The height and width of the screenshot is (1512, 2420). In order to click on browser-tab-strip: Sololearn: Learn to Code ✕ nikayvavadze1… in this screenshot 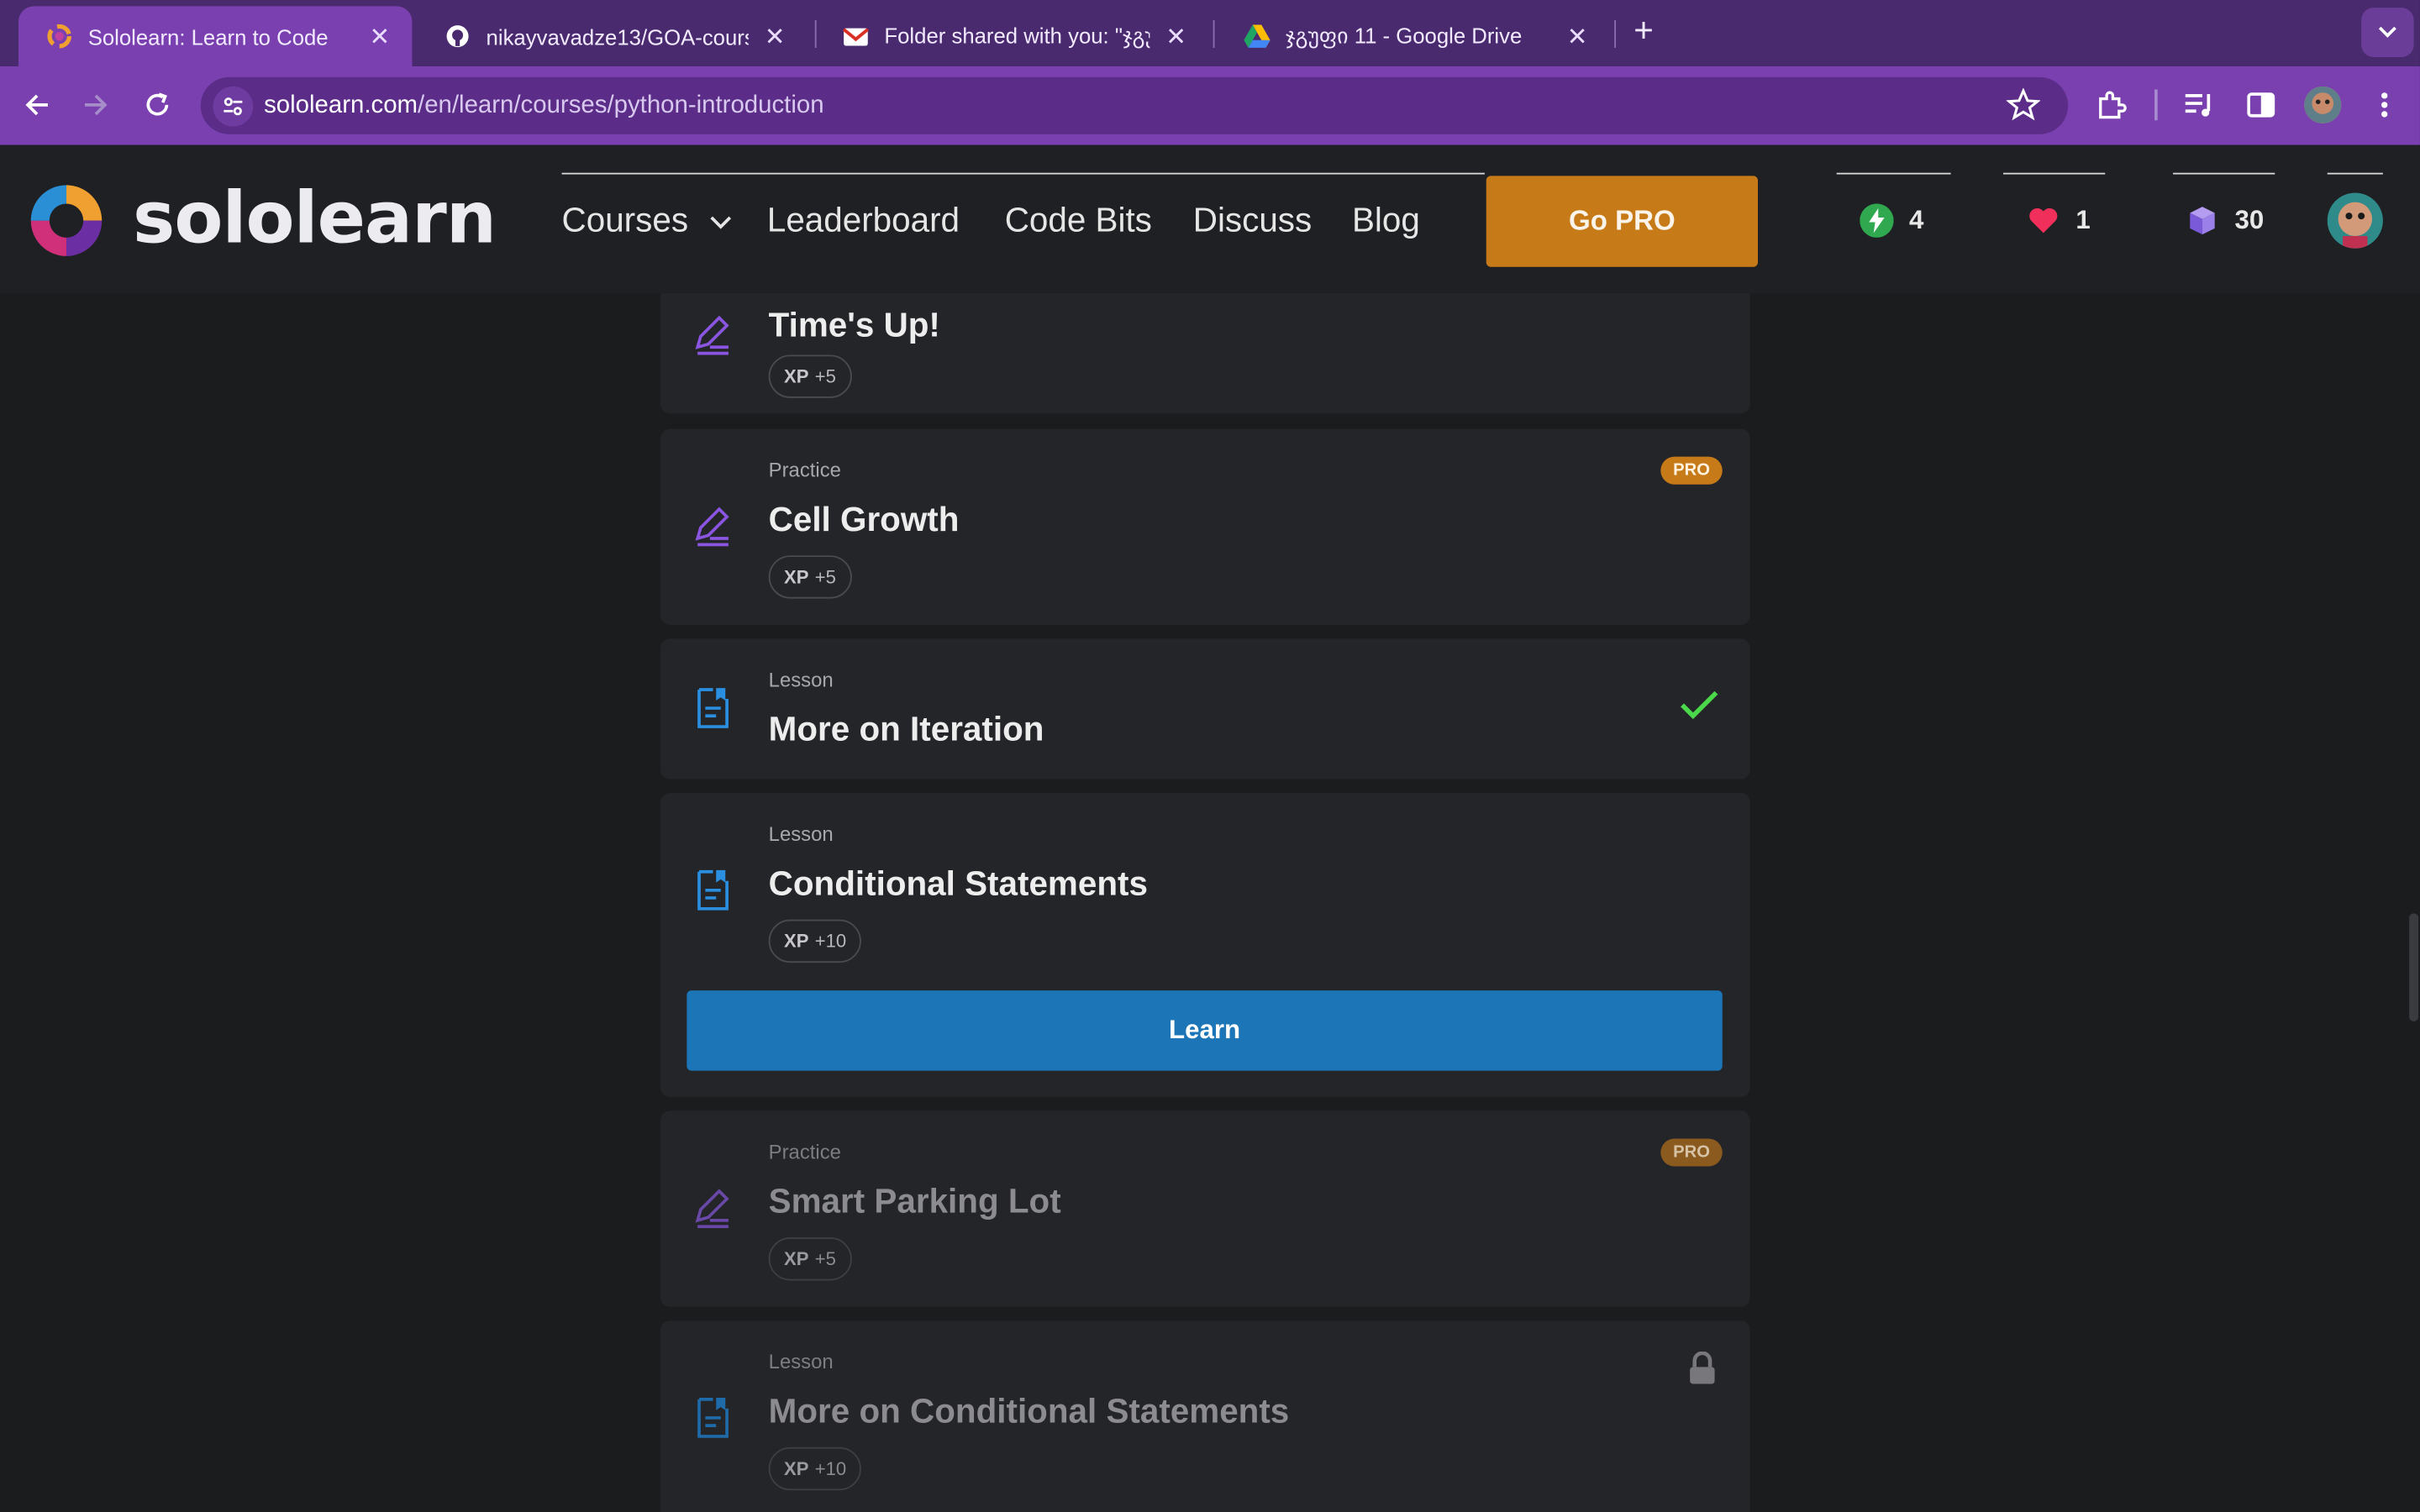, I will do `click(1210, 33)`.